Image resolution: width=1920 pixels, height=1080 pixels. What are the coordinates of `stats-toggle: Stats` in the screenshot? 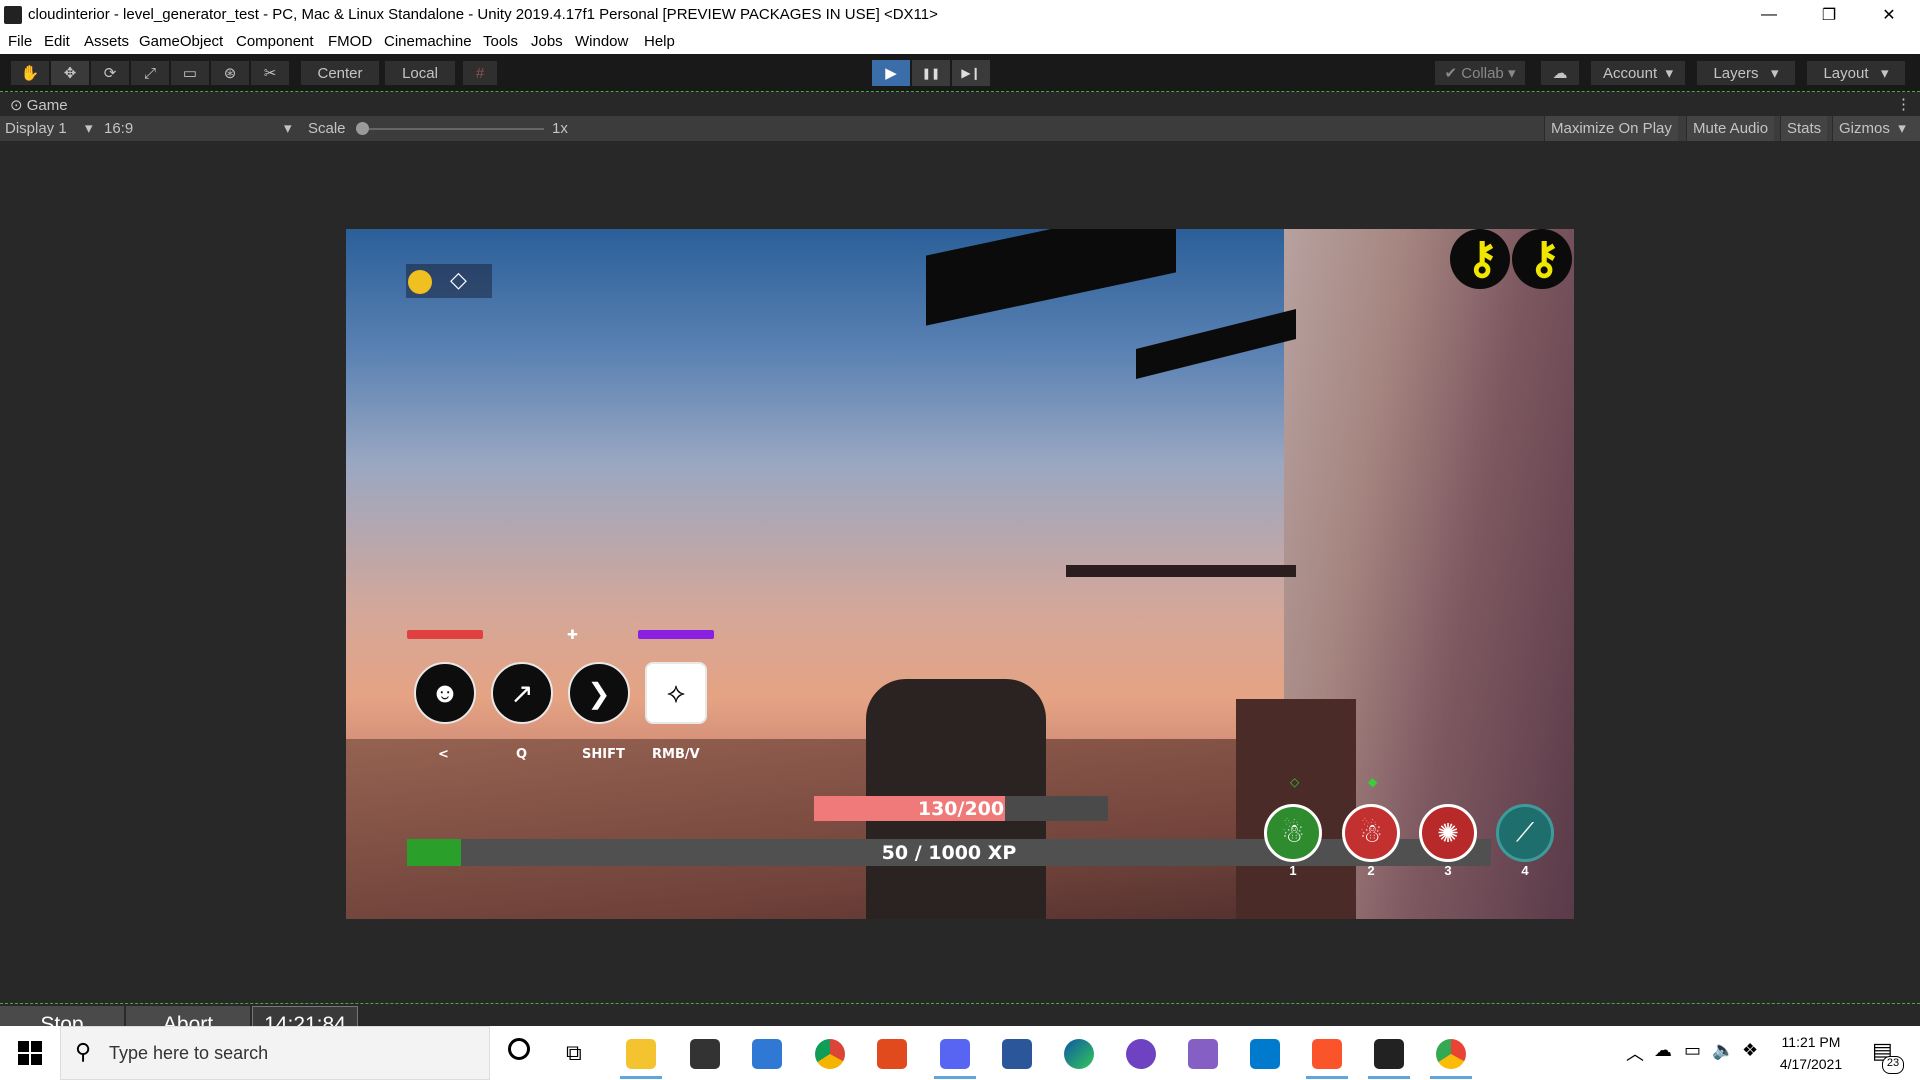 It's located at (1804, 128).